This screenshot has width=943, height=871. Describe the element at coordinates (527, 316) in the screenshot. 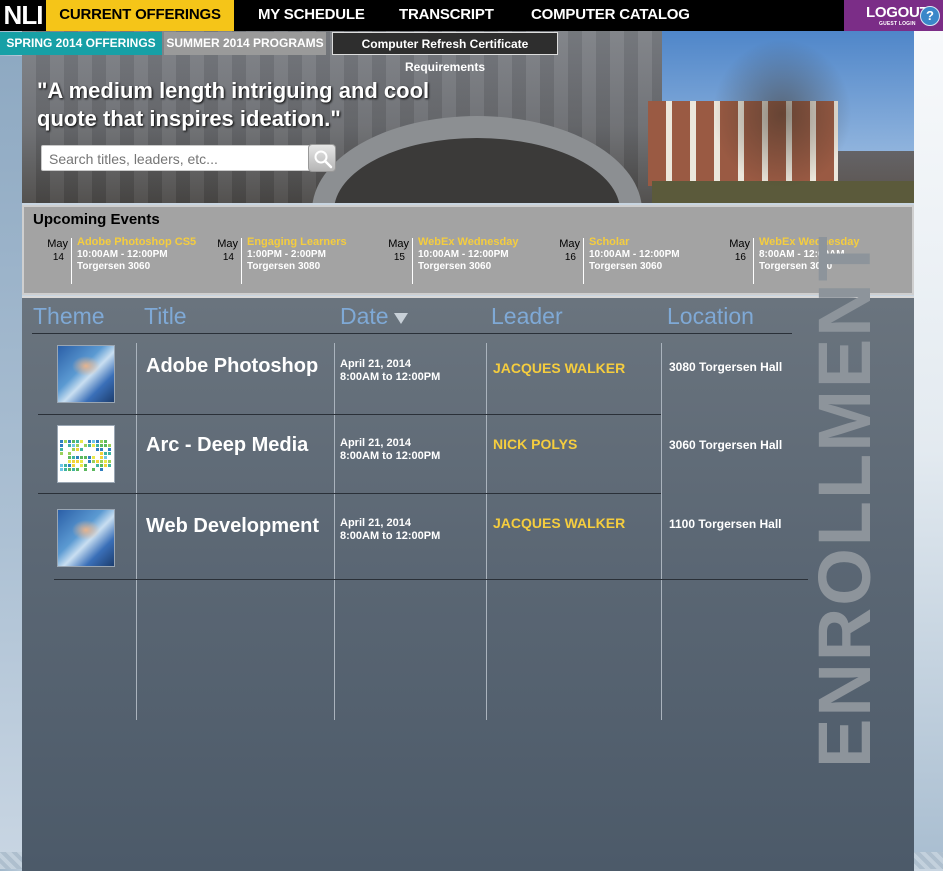

I see `column-header-leader: Leader` at that location.